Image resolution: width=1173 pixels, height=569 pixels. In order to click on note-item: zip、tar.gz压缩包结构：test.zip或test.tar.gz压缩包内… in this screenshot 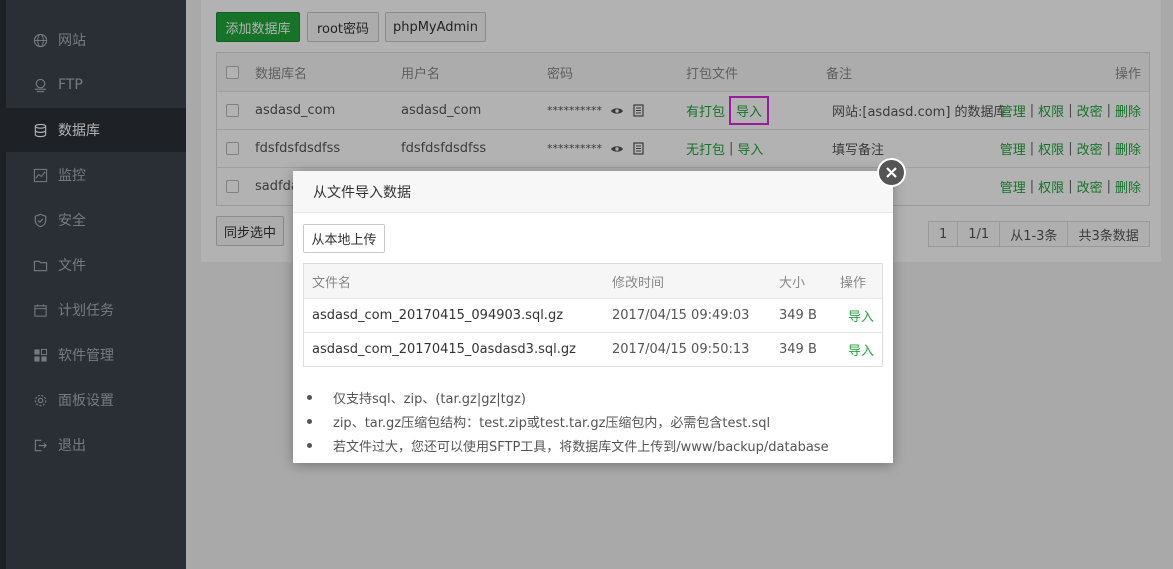, I will do `click(568, 421)`.